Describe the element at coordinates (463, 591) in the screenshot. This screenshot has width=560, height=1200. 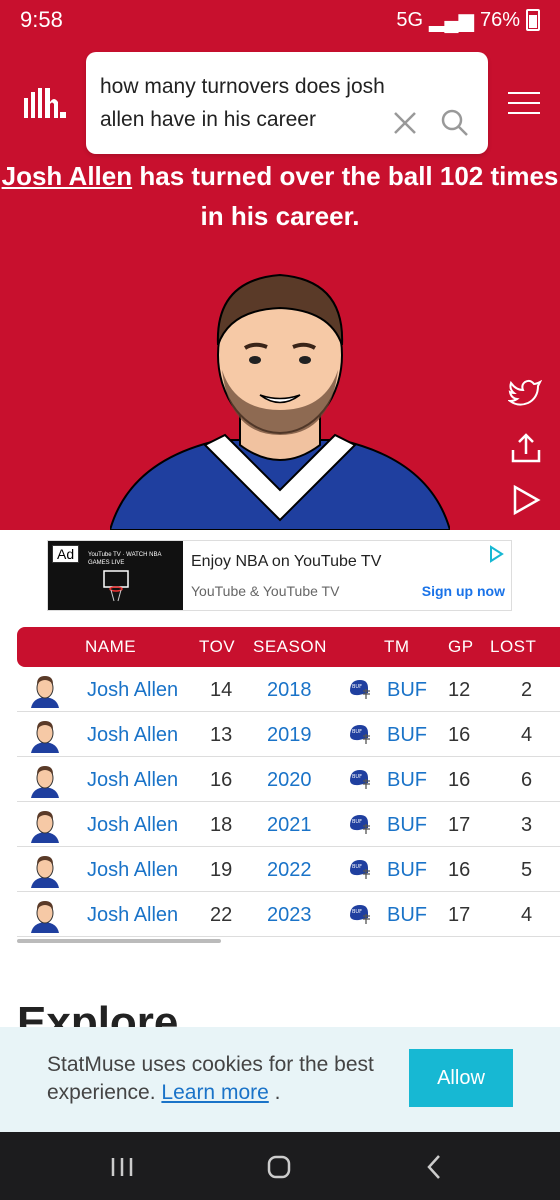
I see `ad-cta-button: Sign up now` at that location.